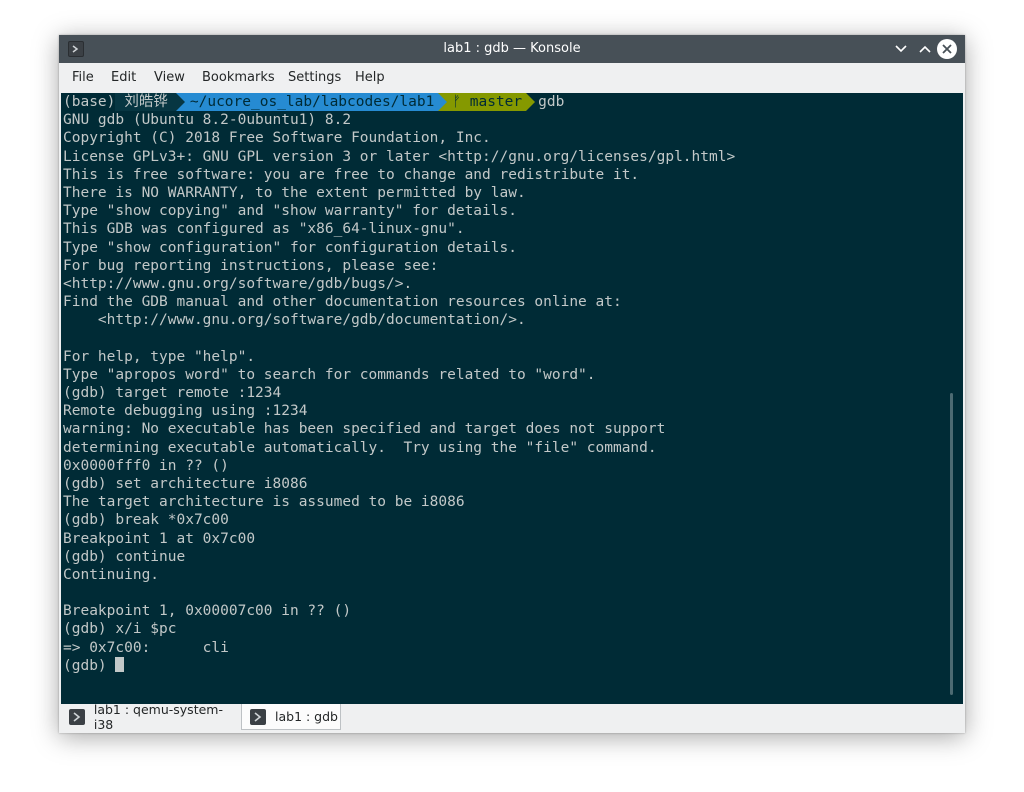  Describe the element at coordinates (238, 283) in the screenshot. I see `terminal-line: <http://www.gnu.org/software/gdb/bugs/>.` at that location.